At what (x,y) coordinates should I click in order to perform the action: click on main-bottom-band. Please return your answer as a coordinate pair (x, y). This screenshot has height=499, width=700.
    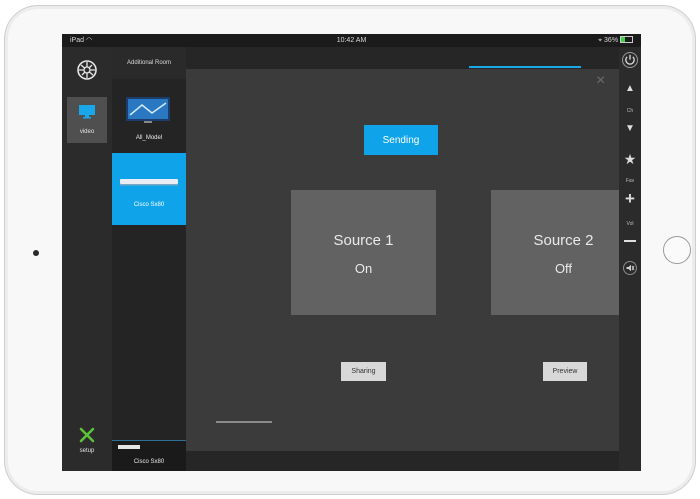
    Looking at the image, I should click on (402, 461).